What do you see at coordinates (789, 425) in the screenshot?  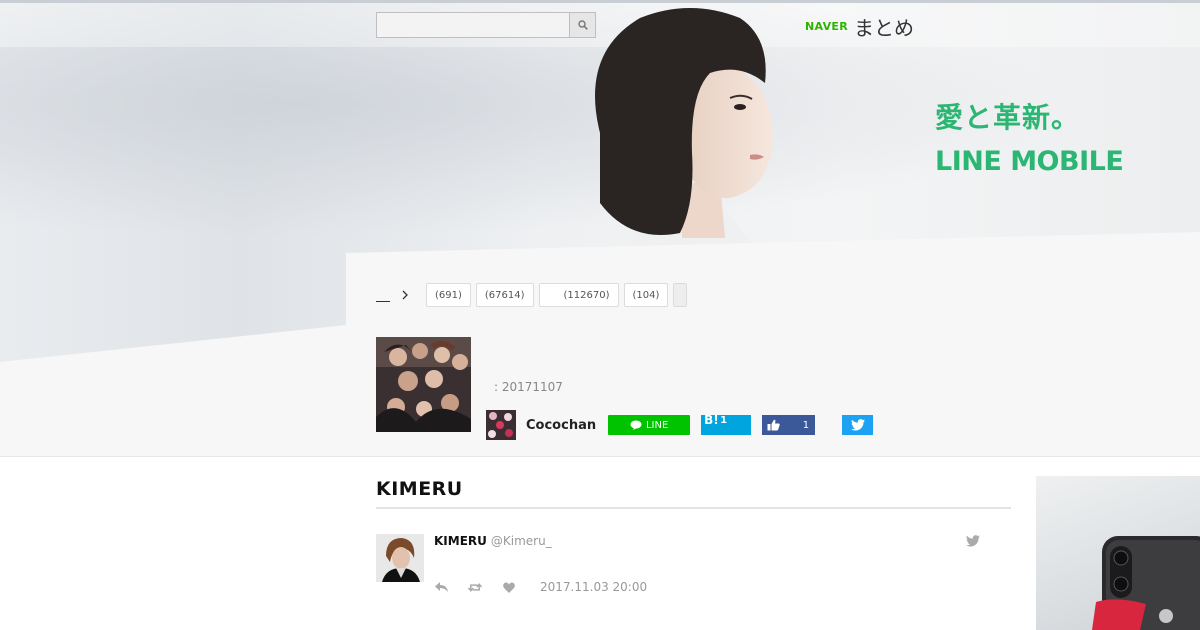 I see `facebook-like-button: 1` at bounding box center [789, 425].